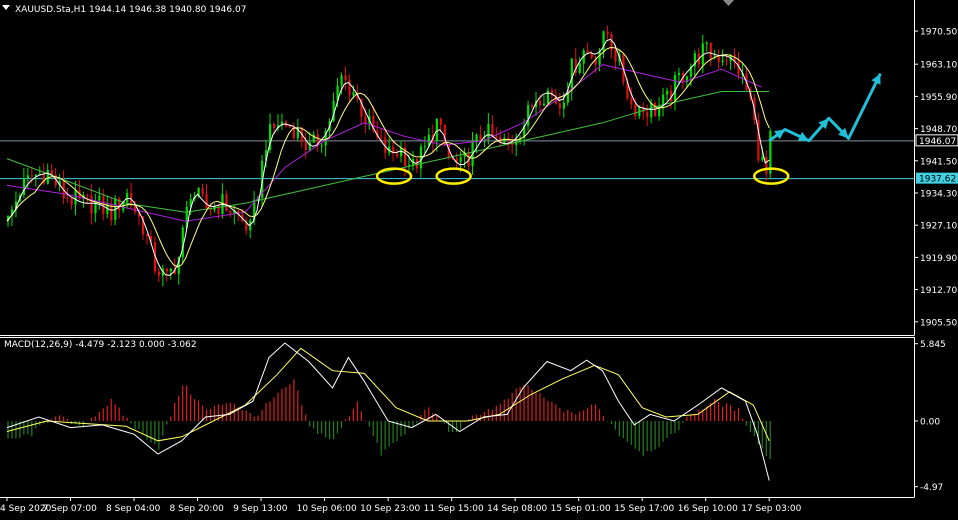 This screenshot has height=520, width=958. What do you see at coordinates (327, 509) in the screenshot?
I see `time-axis-label: 10 Sep 06:00` at bounding box center [327, 509].